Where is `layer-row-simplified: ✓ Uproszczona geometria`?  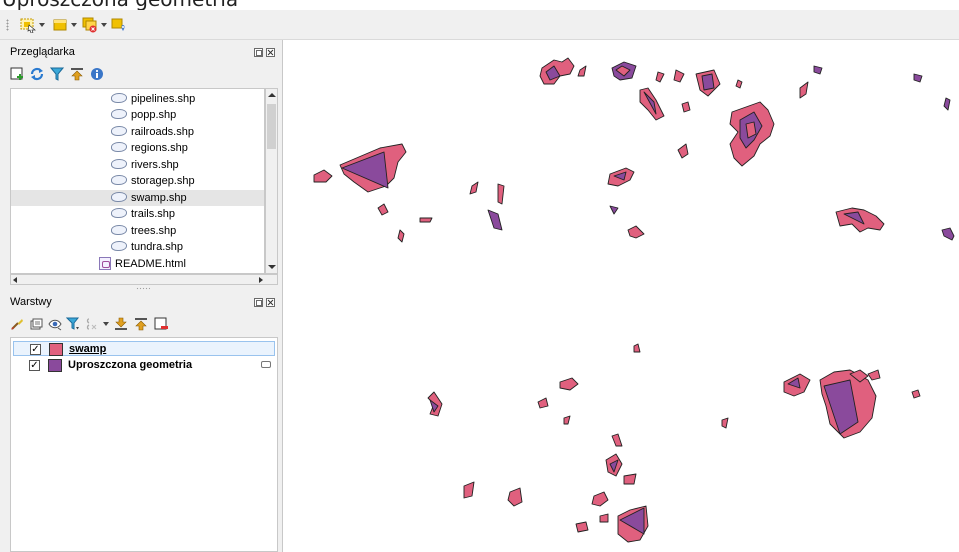
layer-row-simplified: ✓ Uproszczona geometria is located at coordinates (144, 365).